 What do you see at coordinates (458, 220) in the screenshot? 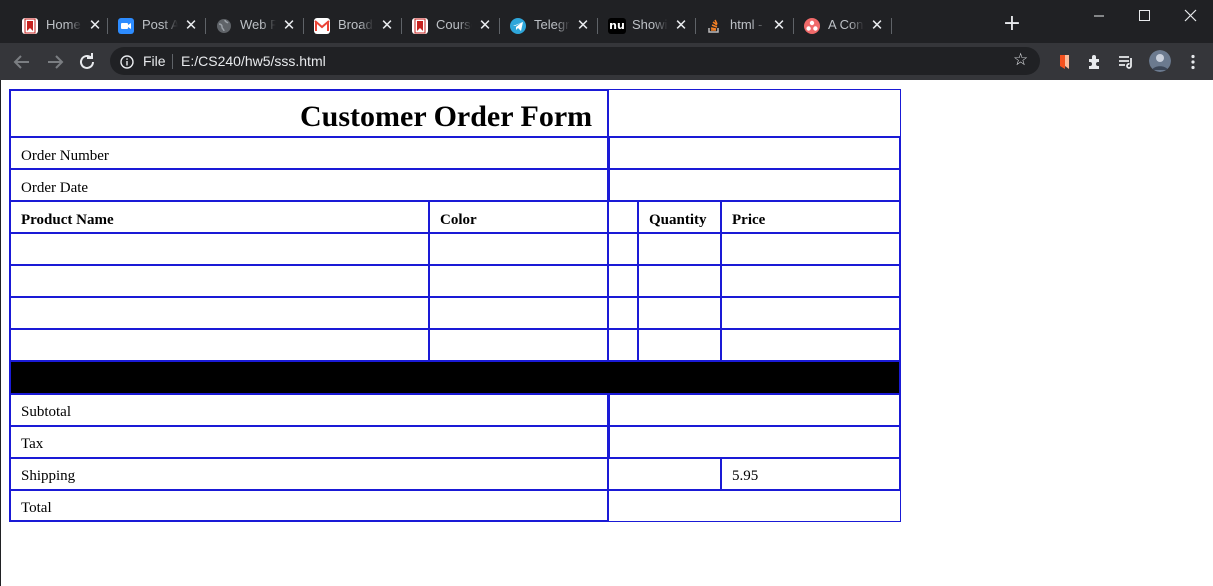
I see `color-header: Color` at bounding box center [458, 220].